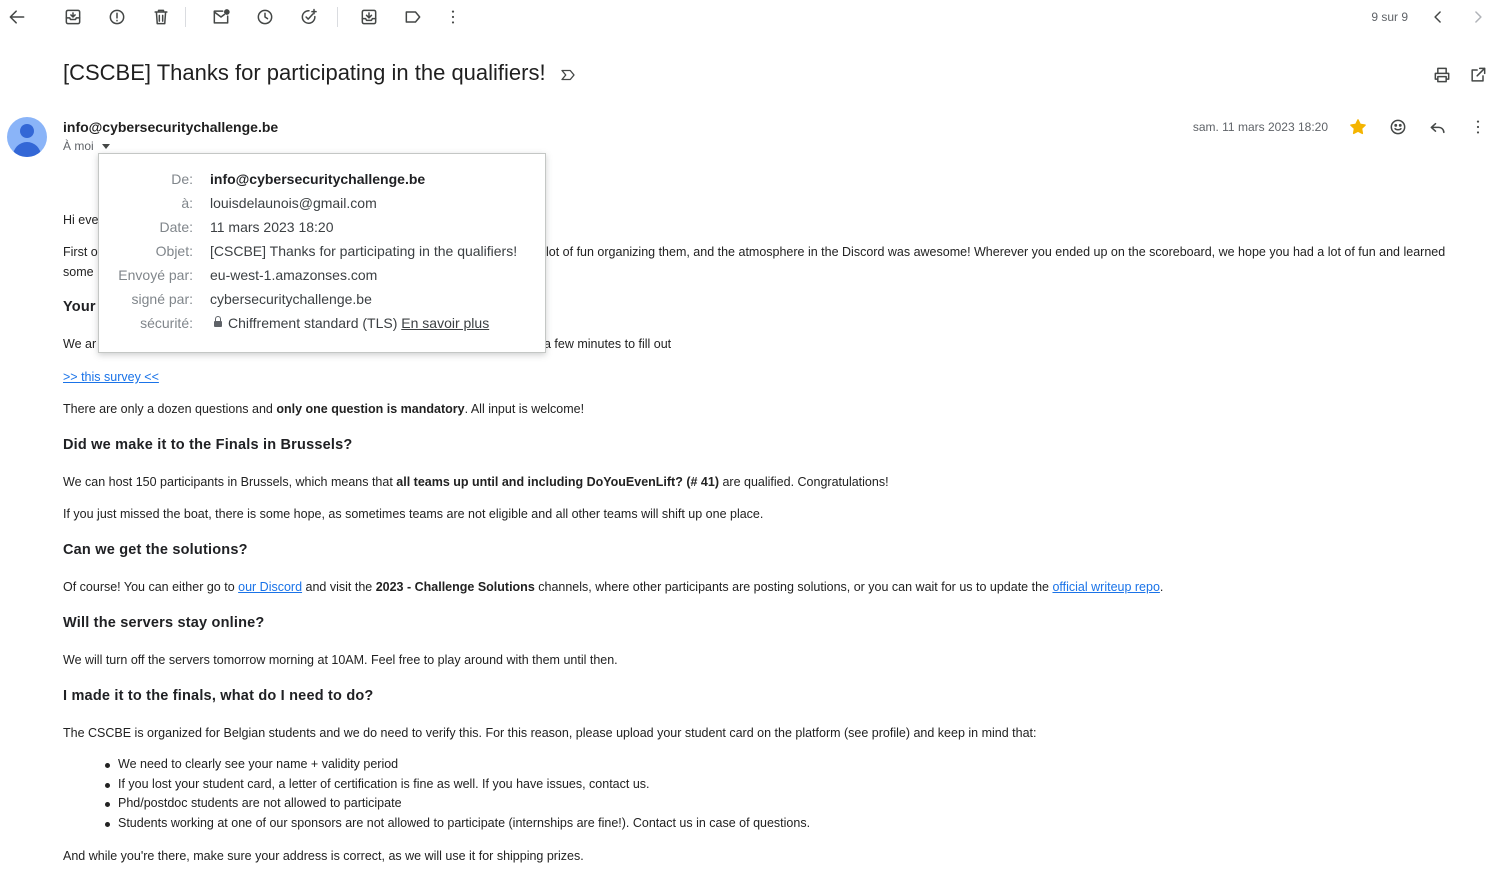 Image resolution: width=1501 pixels, height=870 pixels. Describe the element at coordinates (80, 252) in the screenshot. I see `intro-line-start: First o` at that location.